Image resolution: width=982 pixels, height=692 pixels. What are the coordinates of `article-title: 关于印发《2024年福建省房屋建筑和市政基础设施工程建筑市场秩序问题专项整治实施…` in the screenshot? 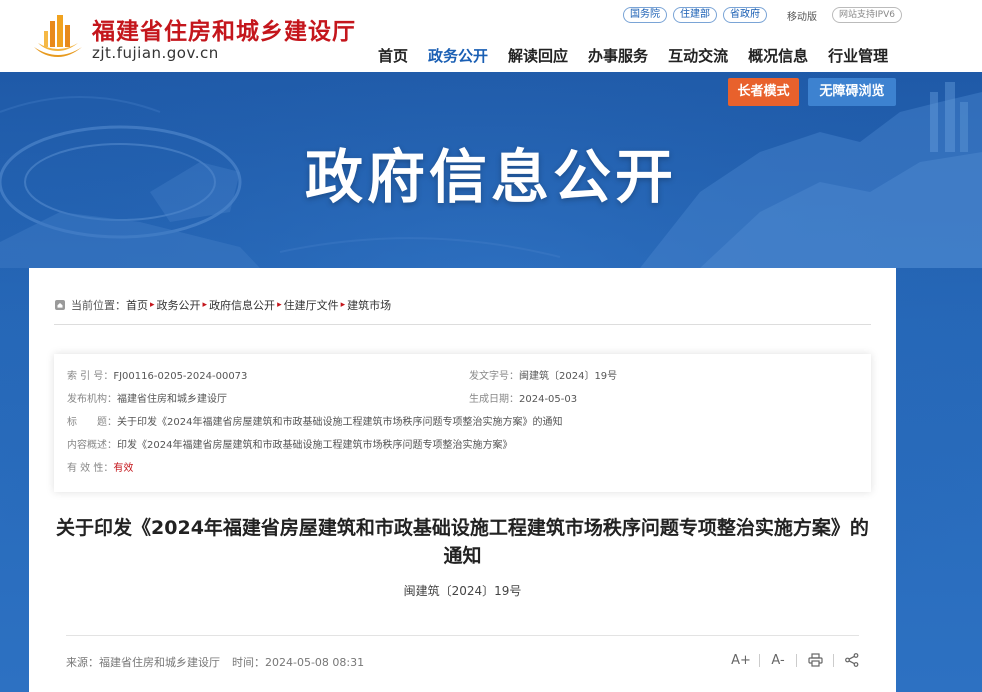 It's located at (462, 542).